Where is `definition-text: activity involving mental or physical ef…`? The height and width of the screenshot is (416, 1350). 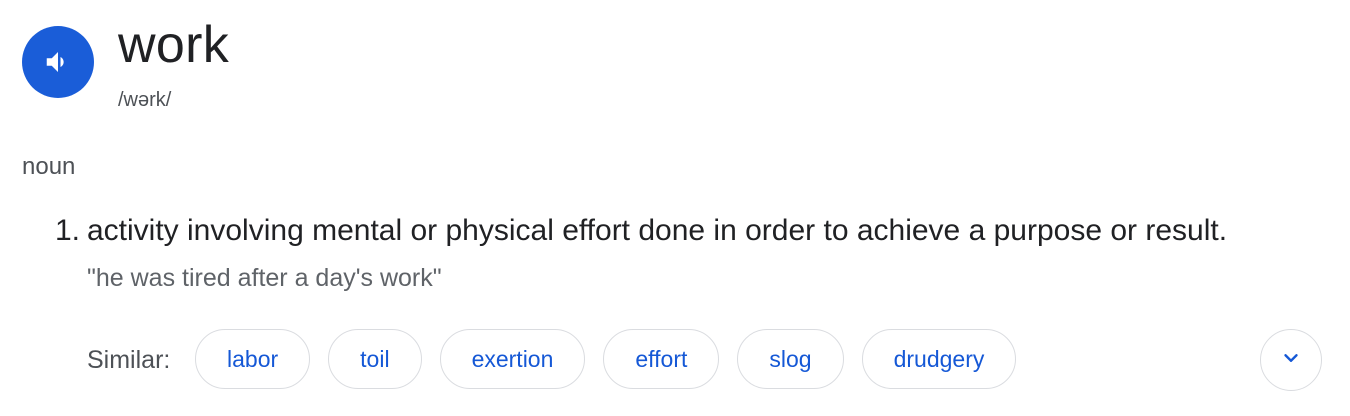 definition-text: activity involving mental or physical ef… is located at coordinates (657, 230).